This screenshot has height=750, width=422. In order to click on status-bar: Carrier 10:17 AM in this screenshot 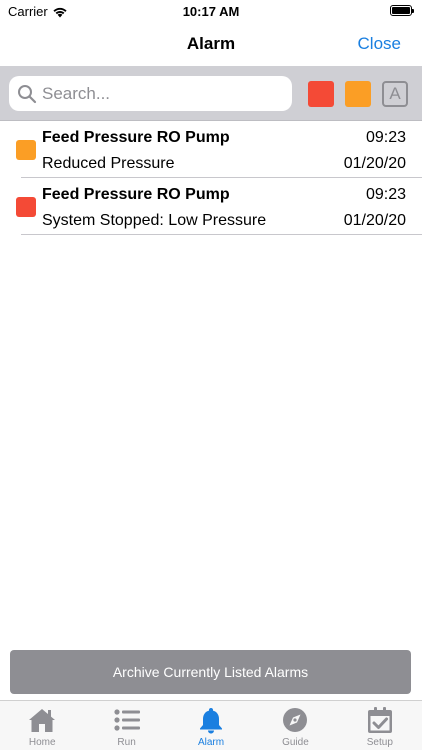, I will do `click(211, 11)`.